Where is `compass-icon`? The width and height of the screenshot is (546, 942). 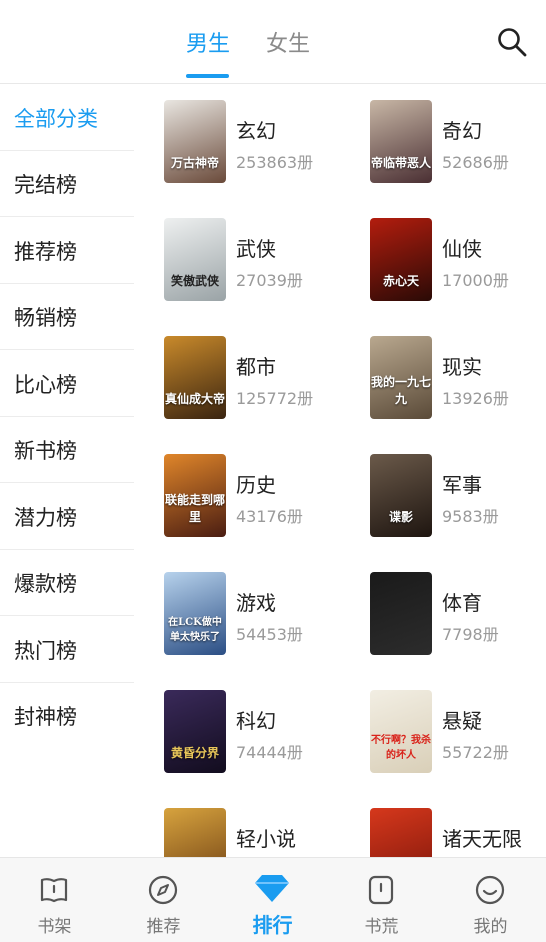
compass-icon is located at coordinates (163, 890).